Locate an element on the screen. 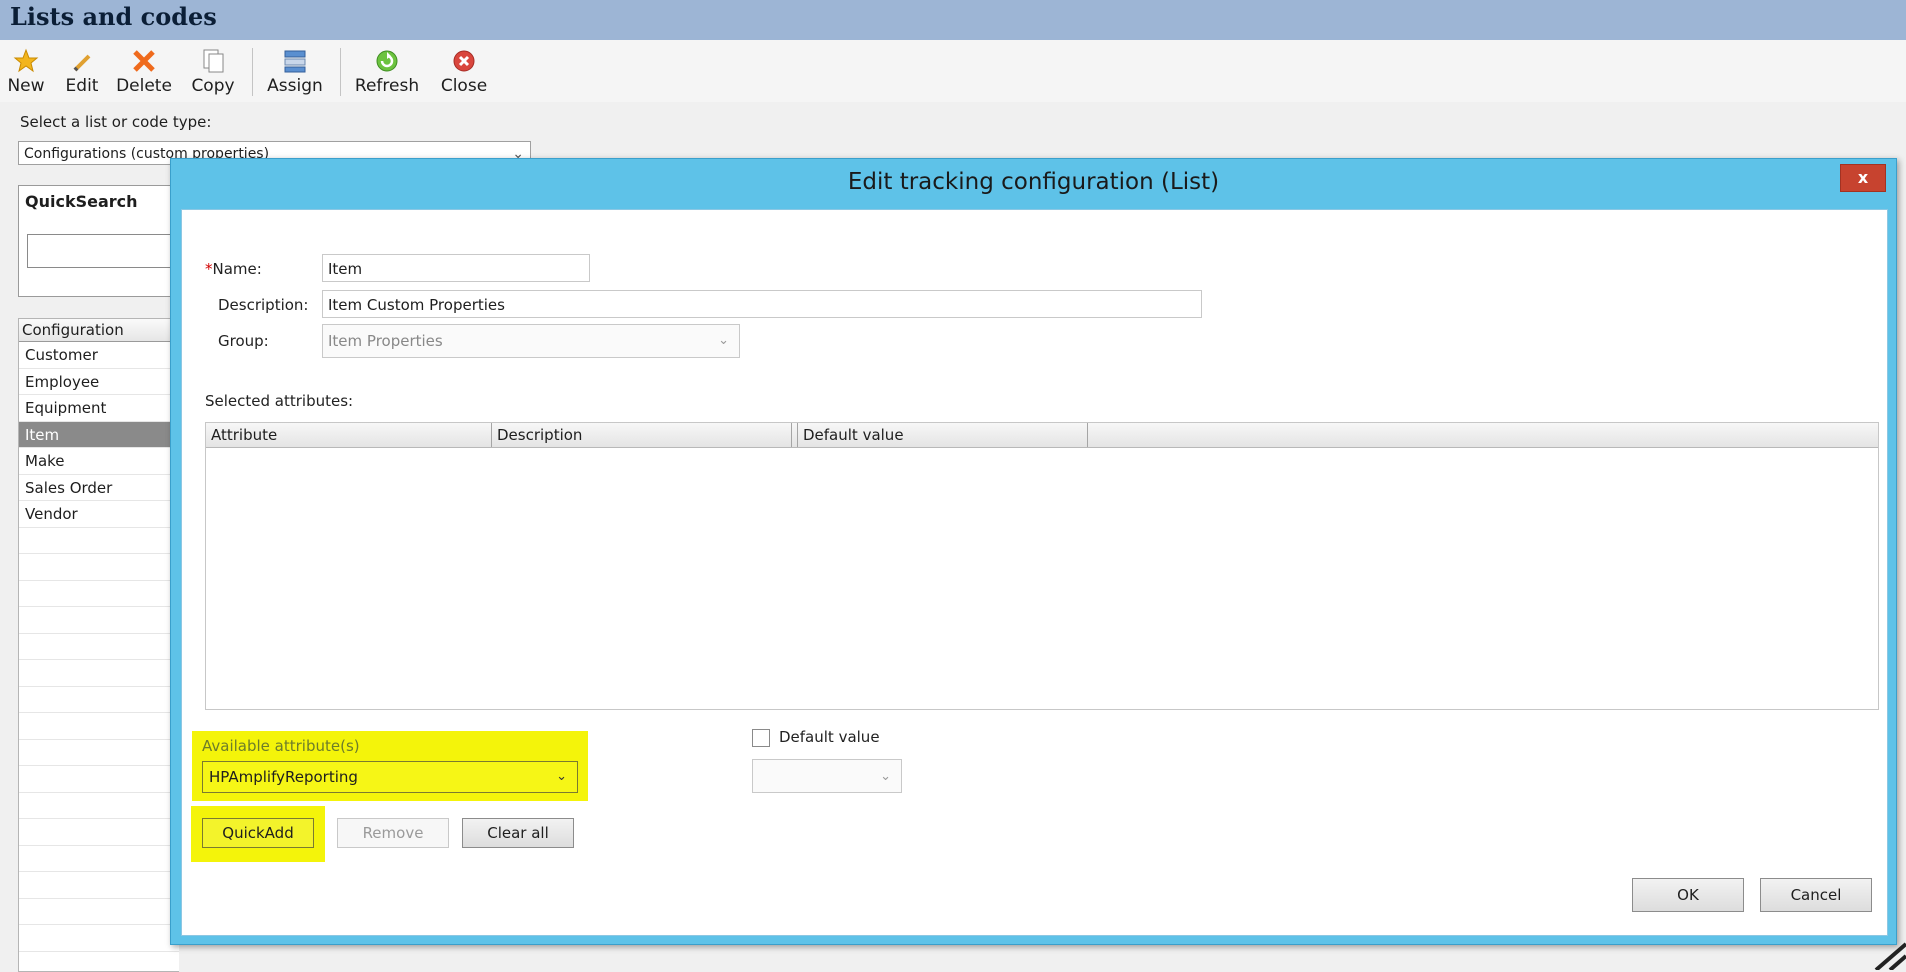 This screenshot has width=1906, height=972. group-label: Group: is located at coordinates (243, 341).